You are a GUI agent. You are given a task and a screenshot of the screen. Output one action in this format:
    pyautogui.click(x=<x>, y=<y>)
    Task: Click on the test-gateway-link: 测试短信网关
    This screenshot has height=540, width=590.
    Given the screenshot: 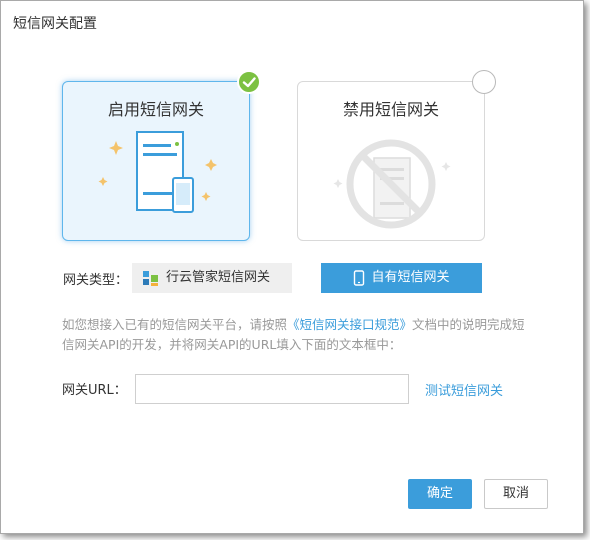 What is the action you would take?
    pyautogui.click(x=464, y=389)
    